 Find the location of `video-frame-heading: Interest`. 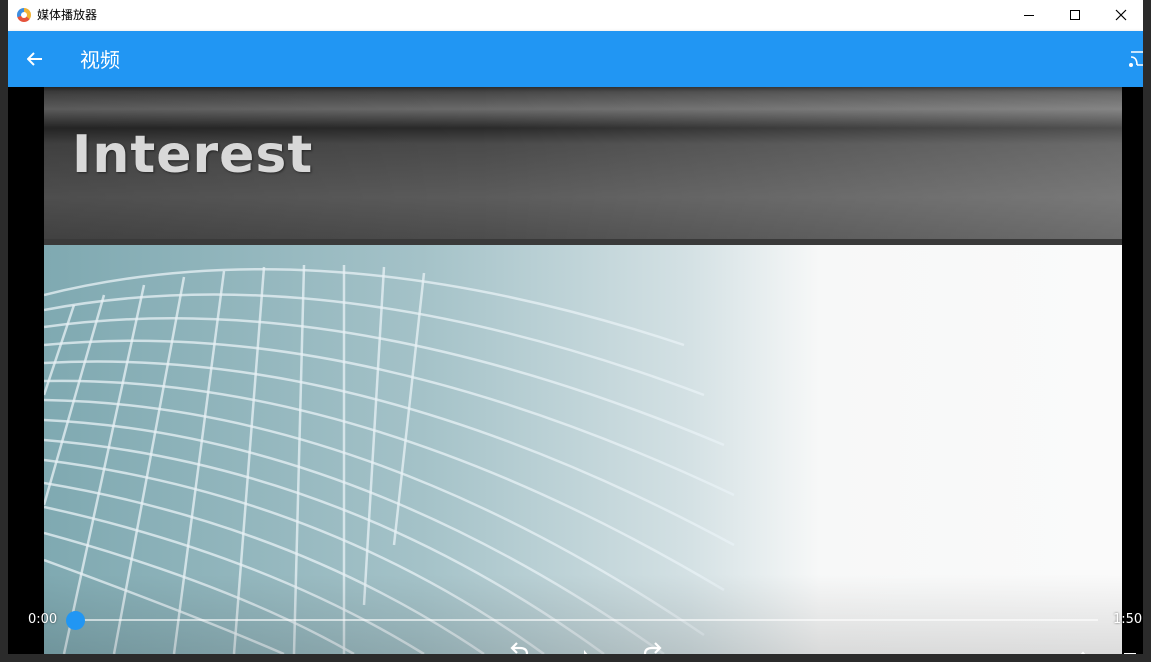

video-frame-heading: Interest is located at coordinates (193, 155).